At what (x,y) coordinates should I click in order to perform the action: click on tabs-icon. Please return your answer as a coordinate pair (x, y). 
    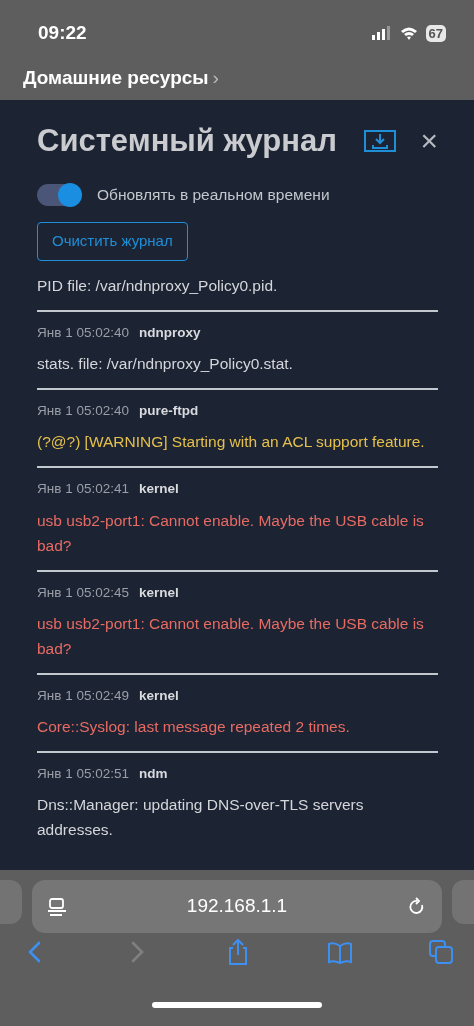
    Looking at the image, I should click on (441, 952).